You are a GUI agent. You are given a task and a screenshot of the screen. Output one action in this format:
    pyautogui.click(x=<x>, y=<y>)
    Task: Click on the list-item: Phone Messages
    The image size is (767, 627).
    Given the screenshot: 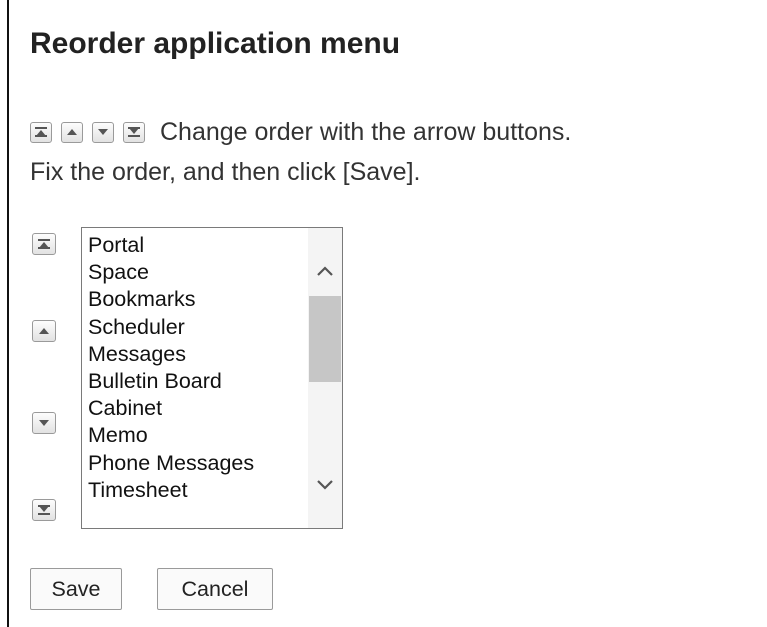 What is the action you would take?
    pyautogui.click(x=171, y=463)
    